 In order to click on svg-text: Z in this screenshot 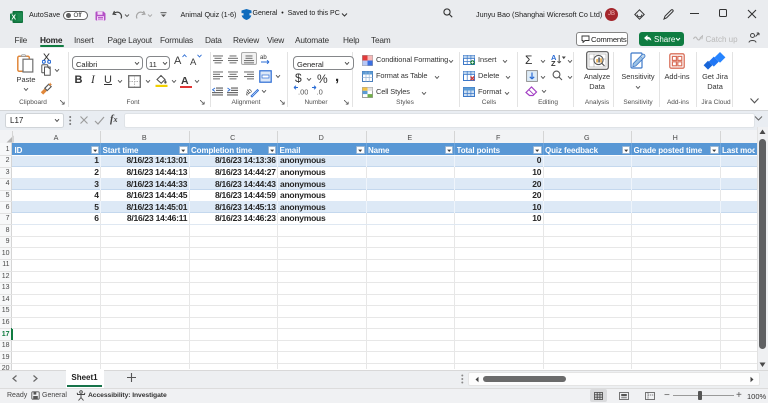, I will do `click(553, 62)`.